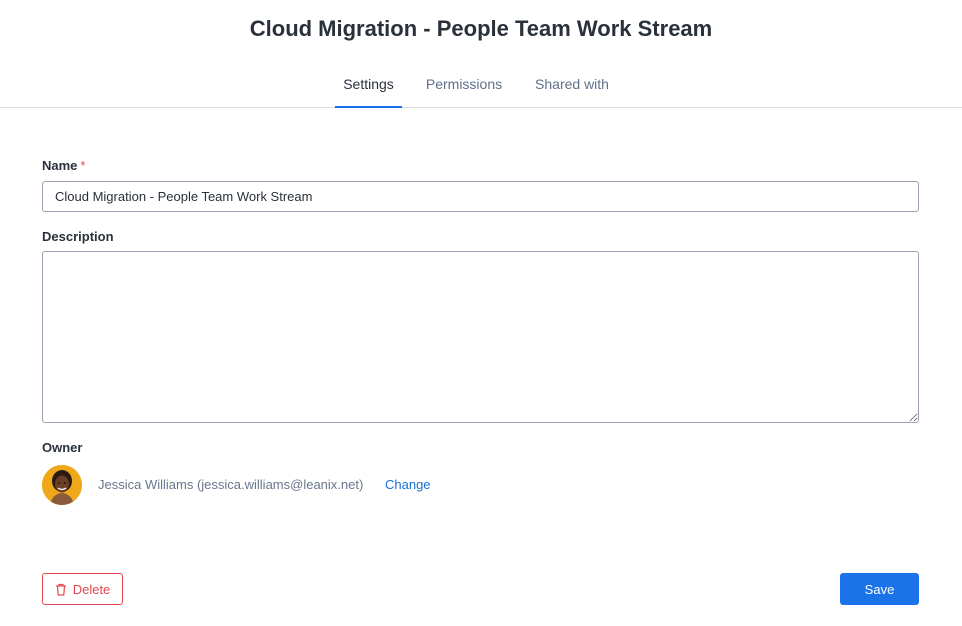 The image size is (962, 626). I want to click on save-button: Save, so click(879, 589).